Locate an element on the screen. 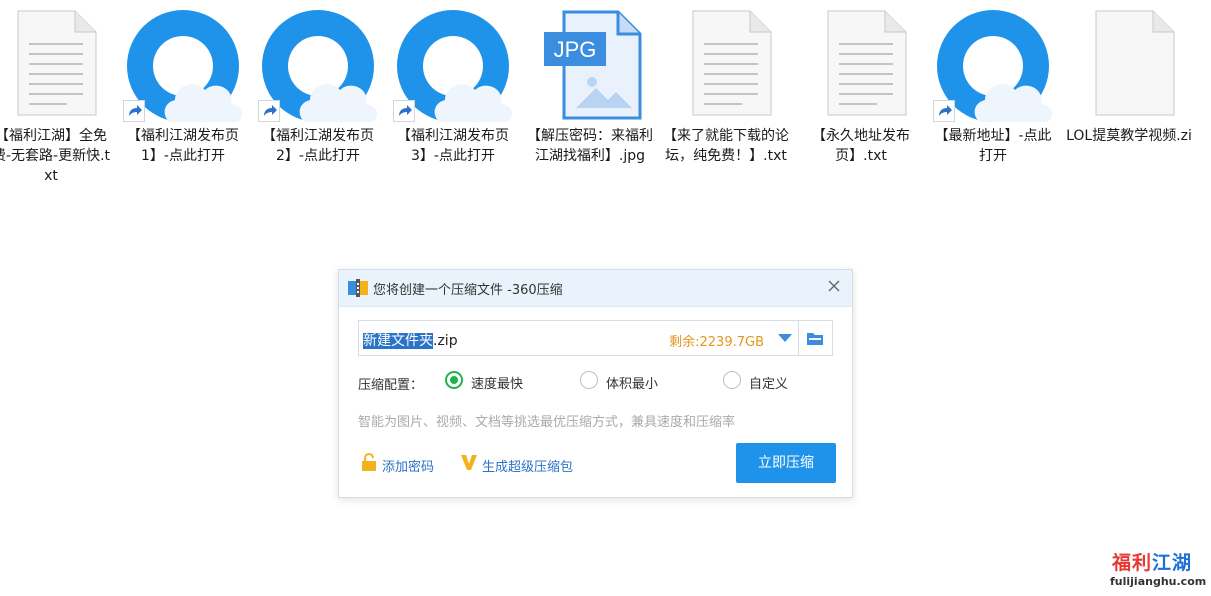 This screenshot has width=1211, height=596. dialog-titlebar: 您将创建一个压缩文件 -360压缩 is located at coordinates (595, 288).